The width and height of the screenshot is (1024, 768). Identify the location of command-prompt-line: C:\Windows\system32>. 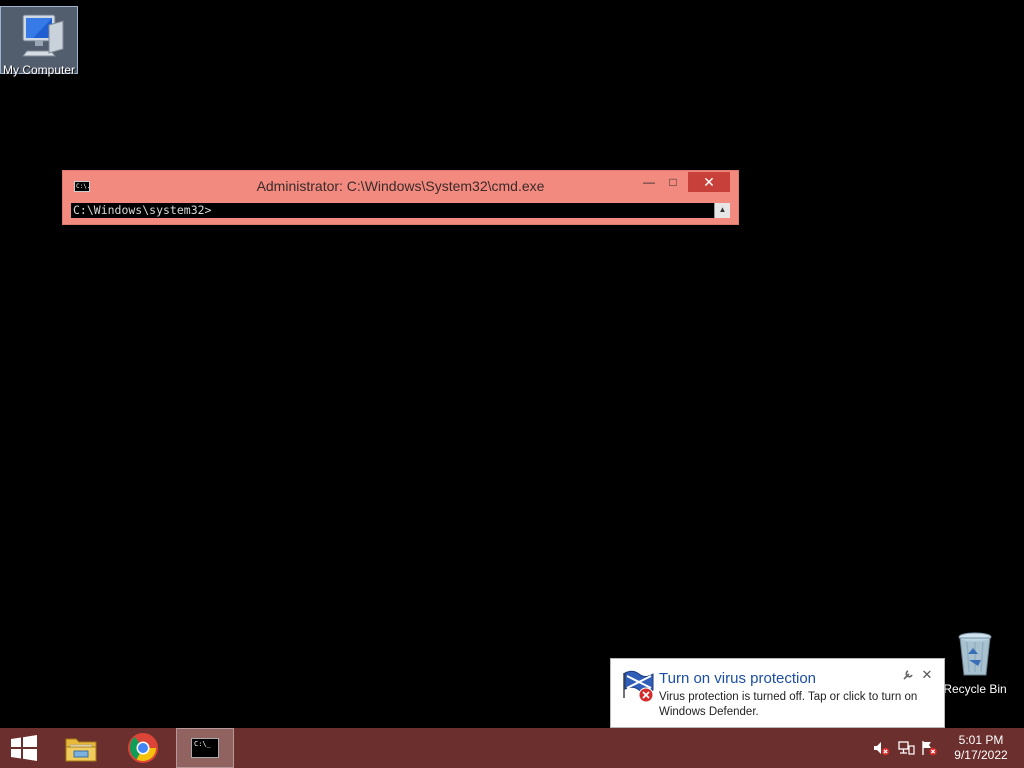
(142, 210).